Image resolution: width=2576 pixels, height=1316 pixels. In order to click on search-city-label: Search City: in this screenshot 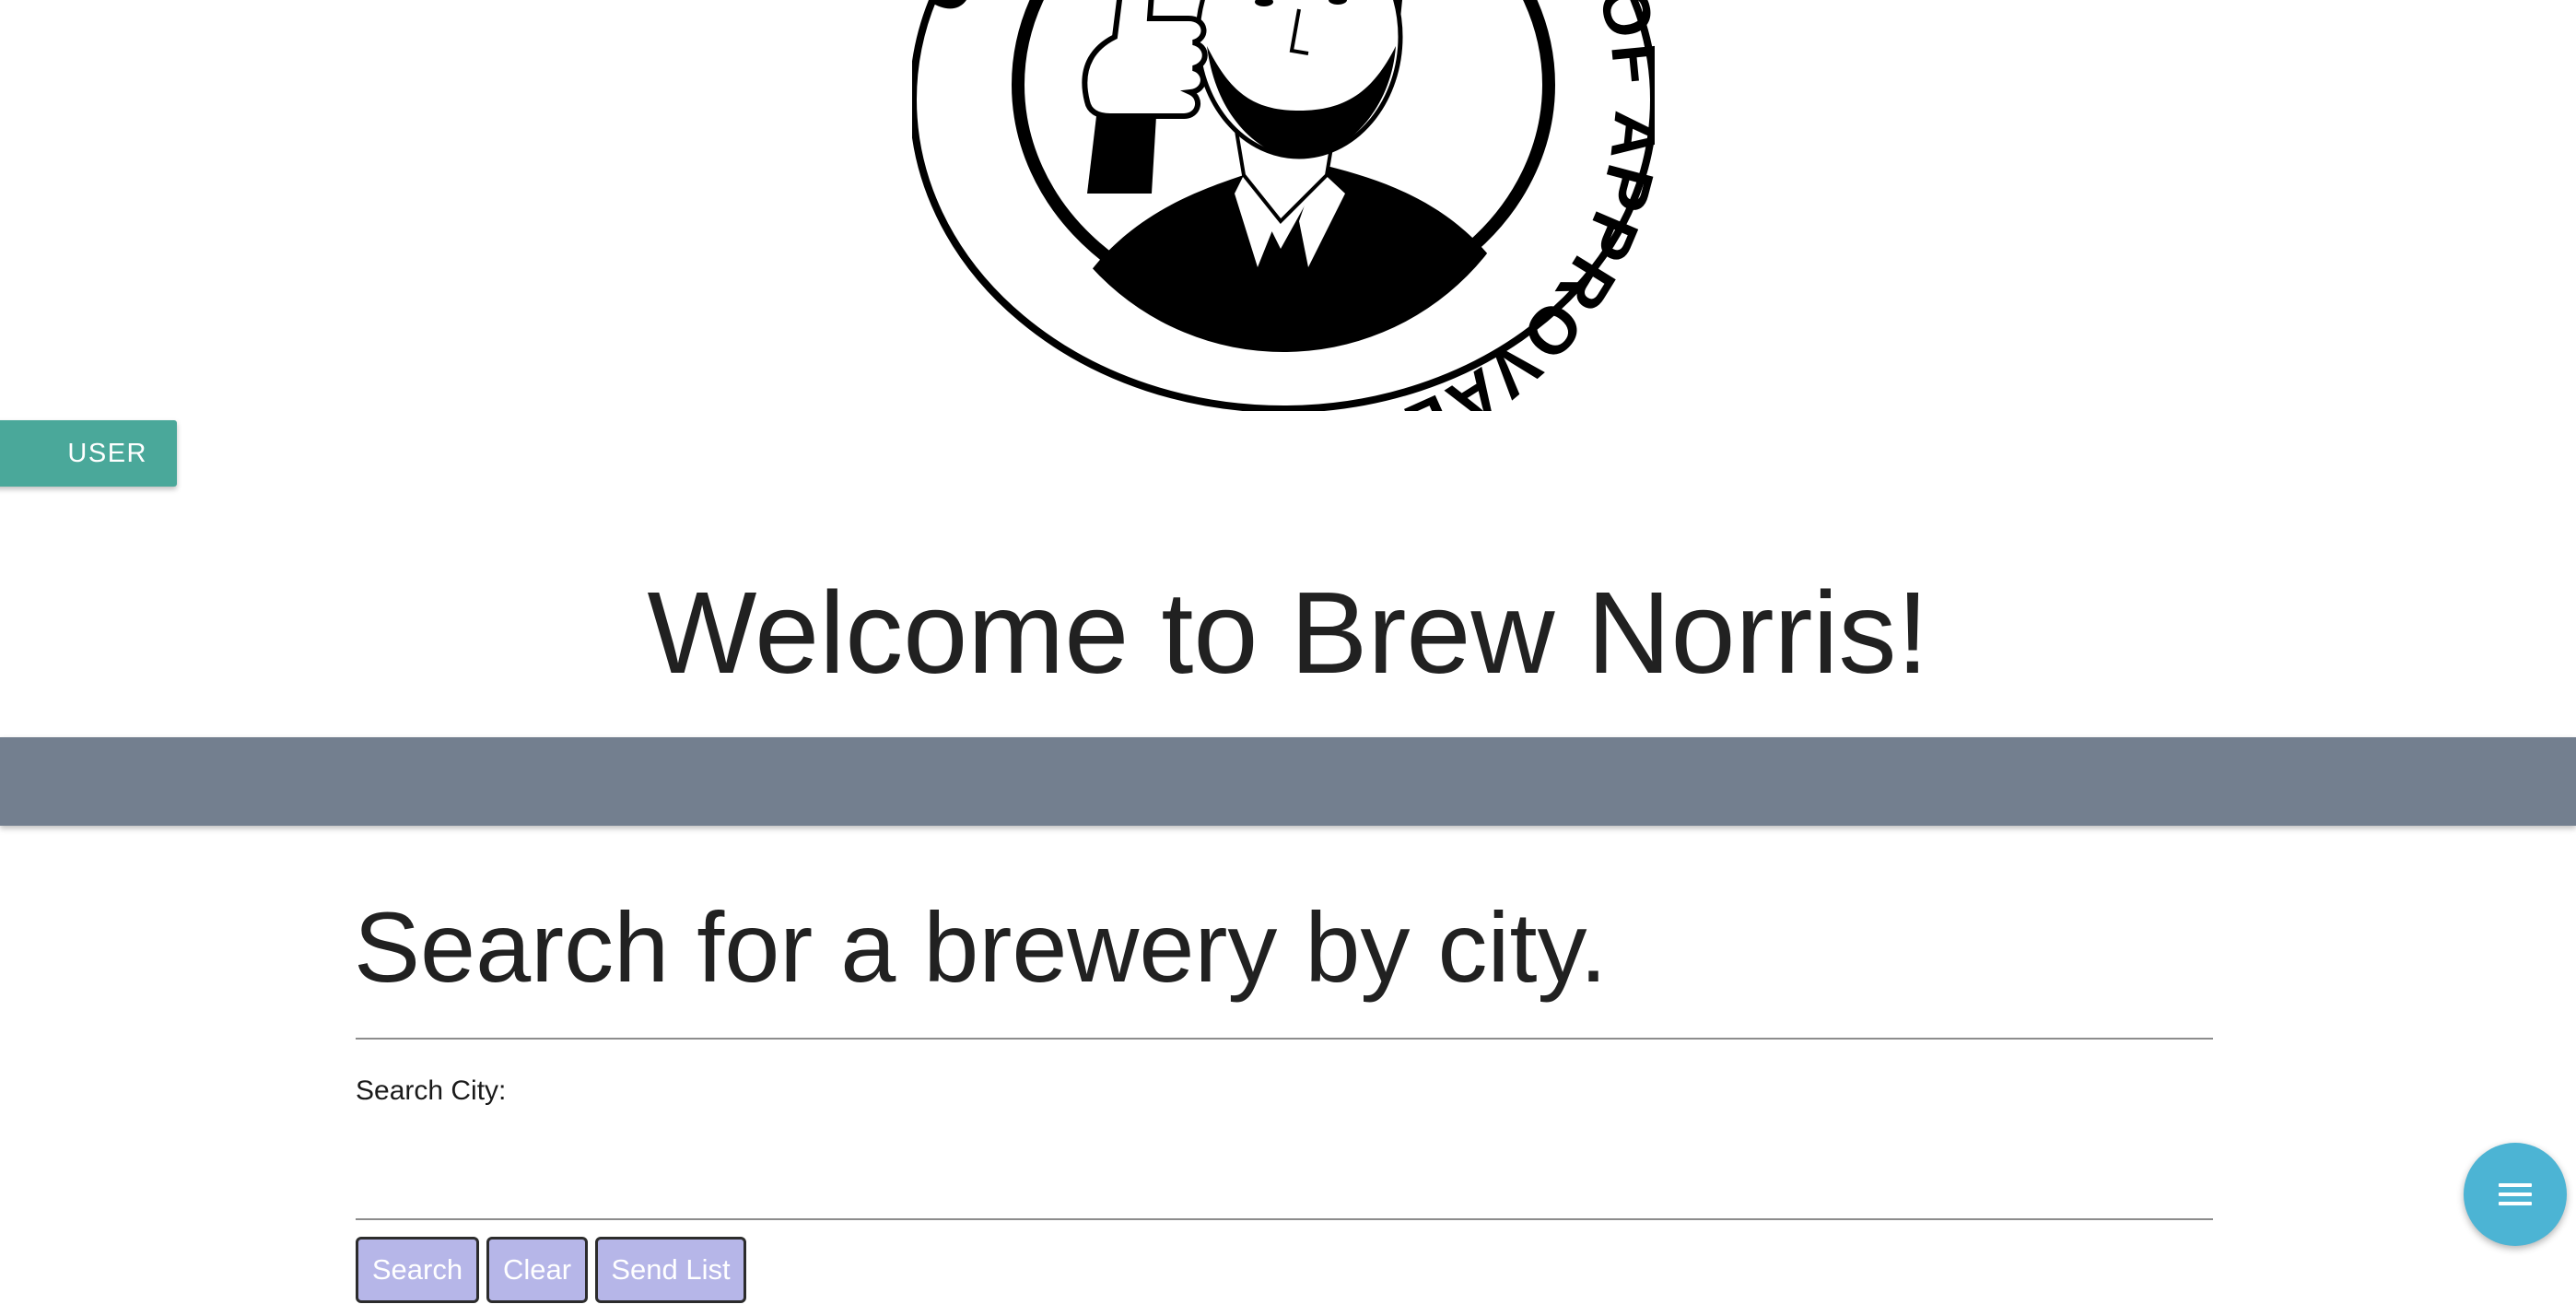, I will do `click(431, 1090)`.